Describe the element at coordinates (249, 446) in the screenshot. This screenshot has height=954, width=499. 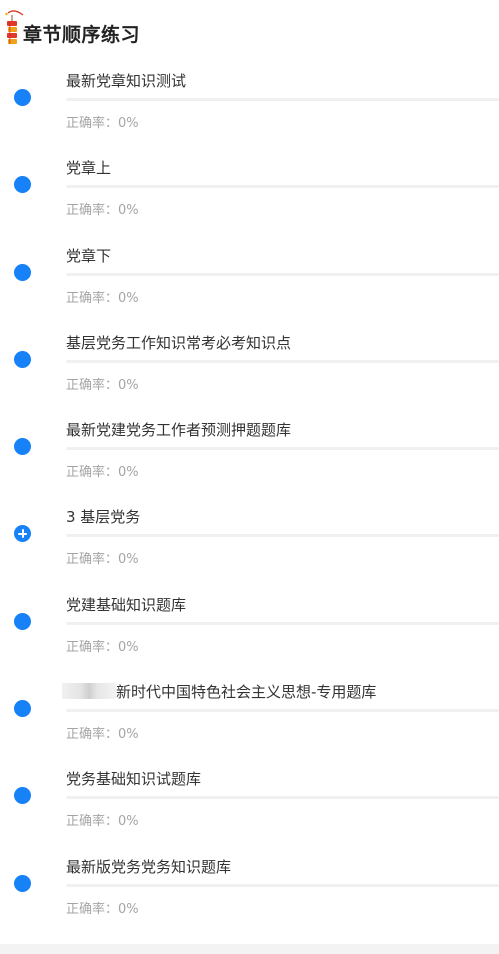
I see `chapter-item: 最新党建党务工作者预测押题题库 正确率：0%` at that location.